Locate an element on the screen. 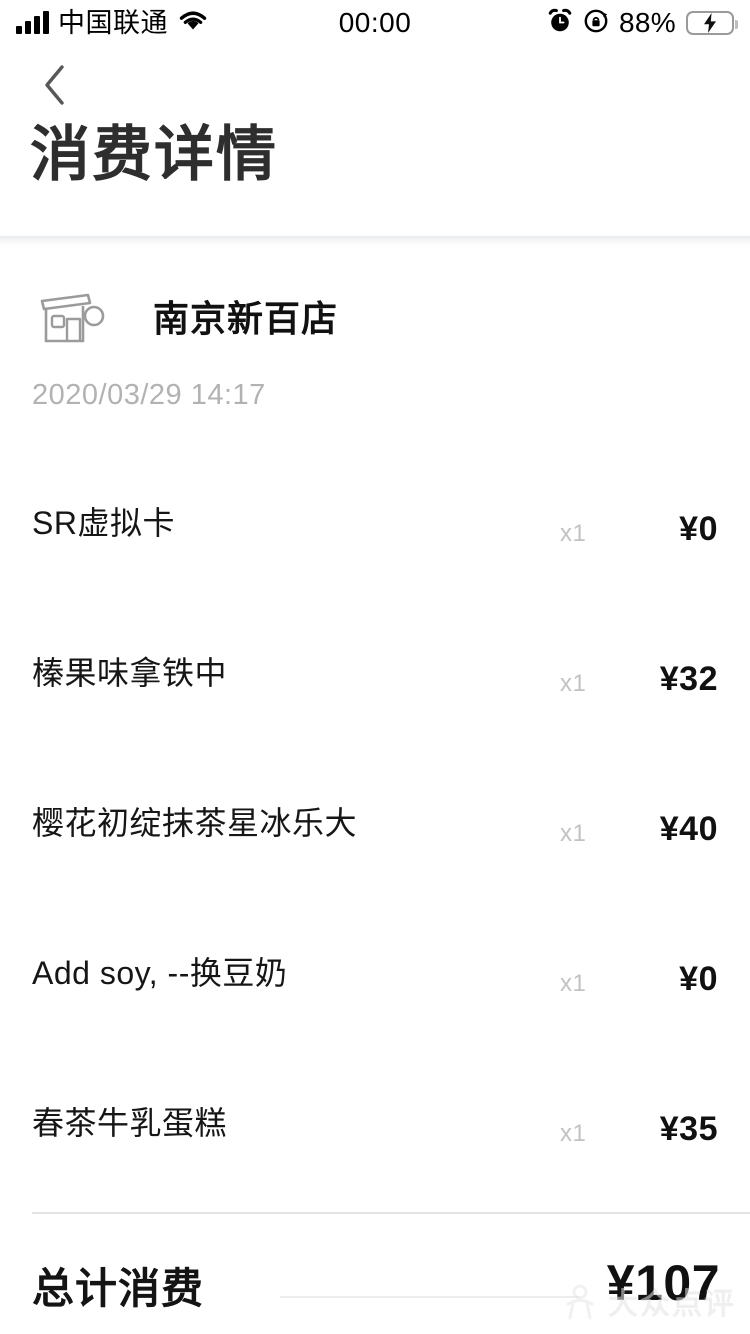  item-name: 樱花初绽抹茶星冰乐大 is located at coordinates (195, 823).